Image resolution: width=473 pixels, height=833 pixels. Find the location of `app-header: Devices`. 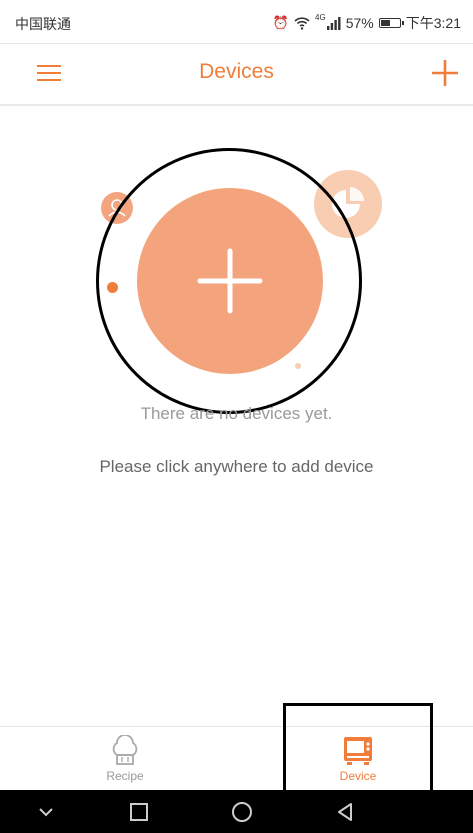

app-header: Devices is located at coordinates (236, 75).